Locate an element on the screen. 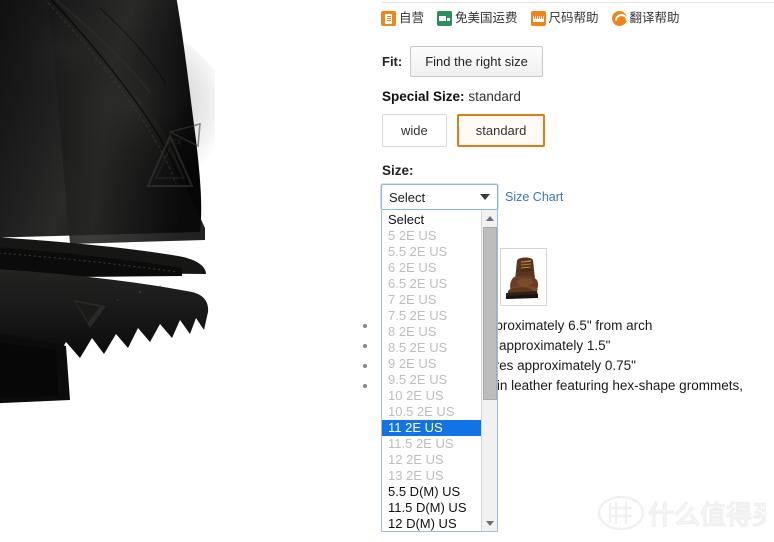  width-option-group: wide standard is located at coordinates (464, 130).